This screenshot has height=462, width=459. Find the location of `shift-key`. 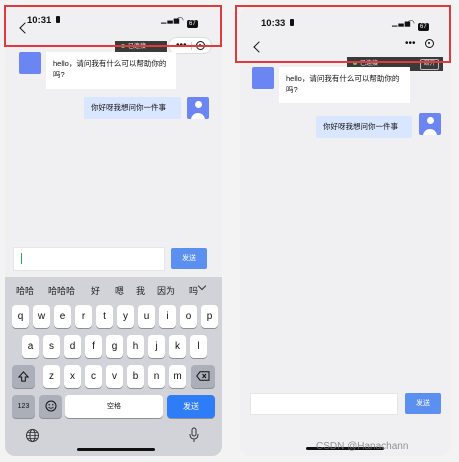

shift-key is located at coordinates (23, 376).